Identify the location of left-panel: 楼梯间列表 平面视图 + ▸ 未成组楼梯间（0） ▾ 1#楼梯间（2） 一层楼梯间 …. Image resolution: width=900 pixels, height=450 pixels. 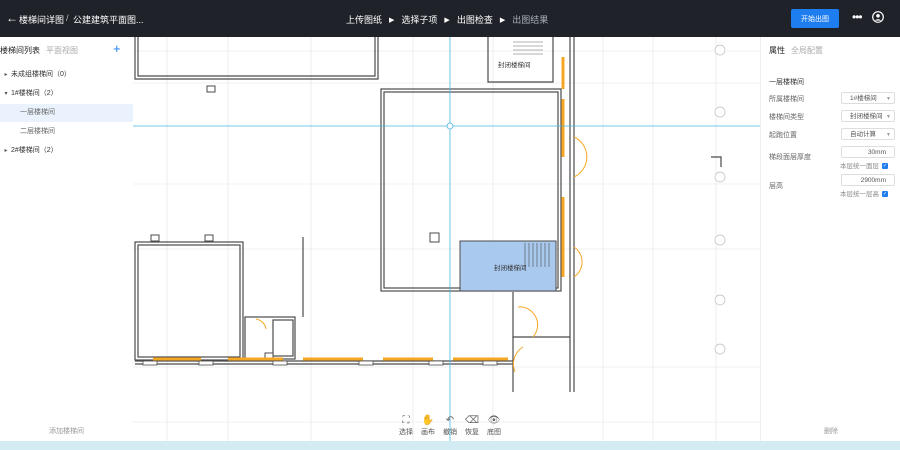
(67, 239).